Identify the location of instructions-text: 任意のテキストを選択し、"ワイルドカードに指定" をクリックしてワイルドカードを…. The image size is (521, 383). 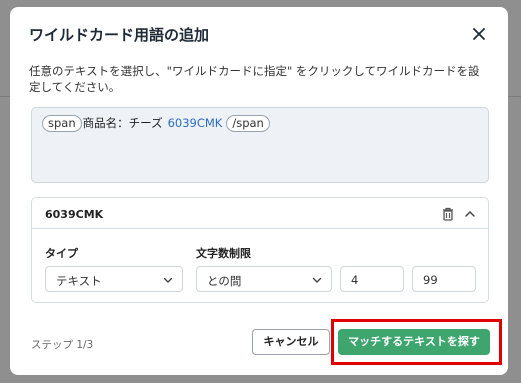
(254, 79).